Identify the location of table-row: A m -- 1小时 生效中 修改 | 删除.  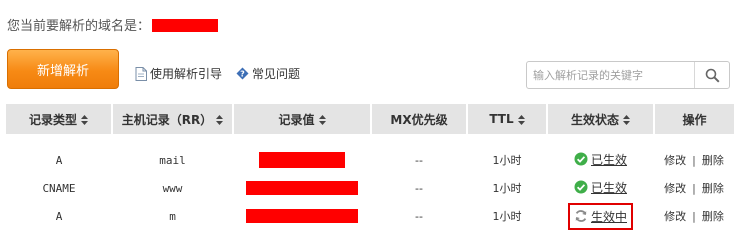
(370, 216).